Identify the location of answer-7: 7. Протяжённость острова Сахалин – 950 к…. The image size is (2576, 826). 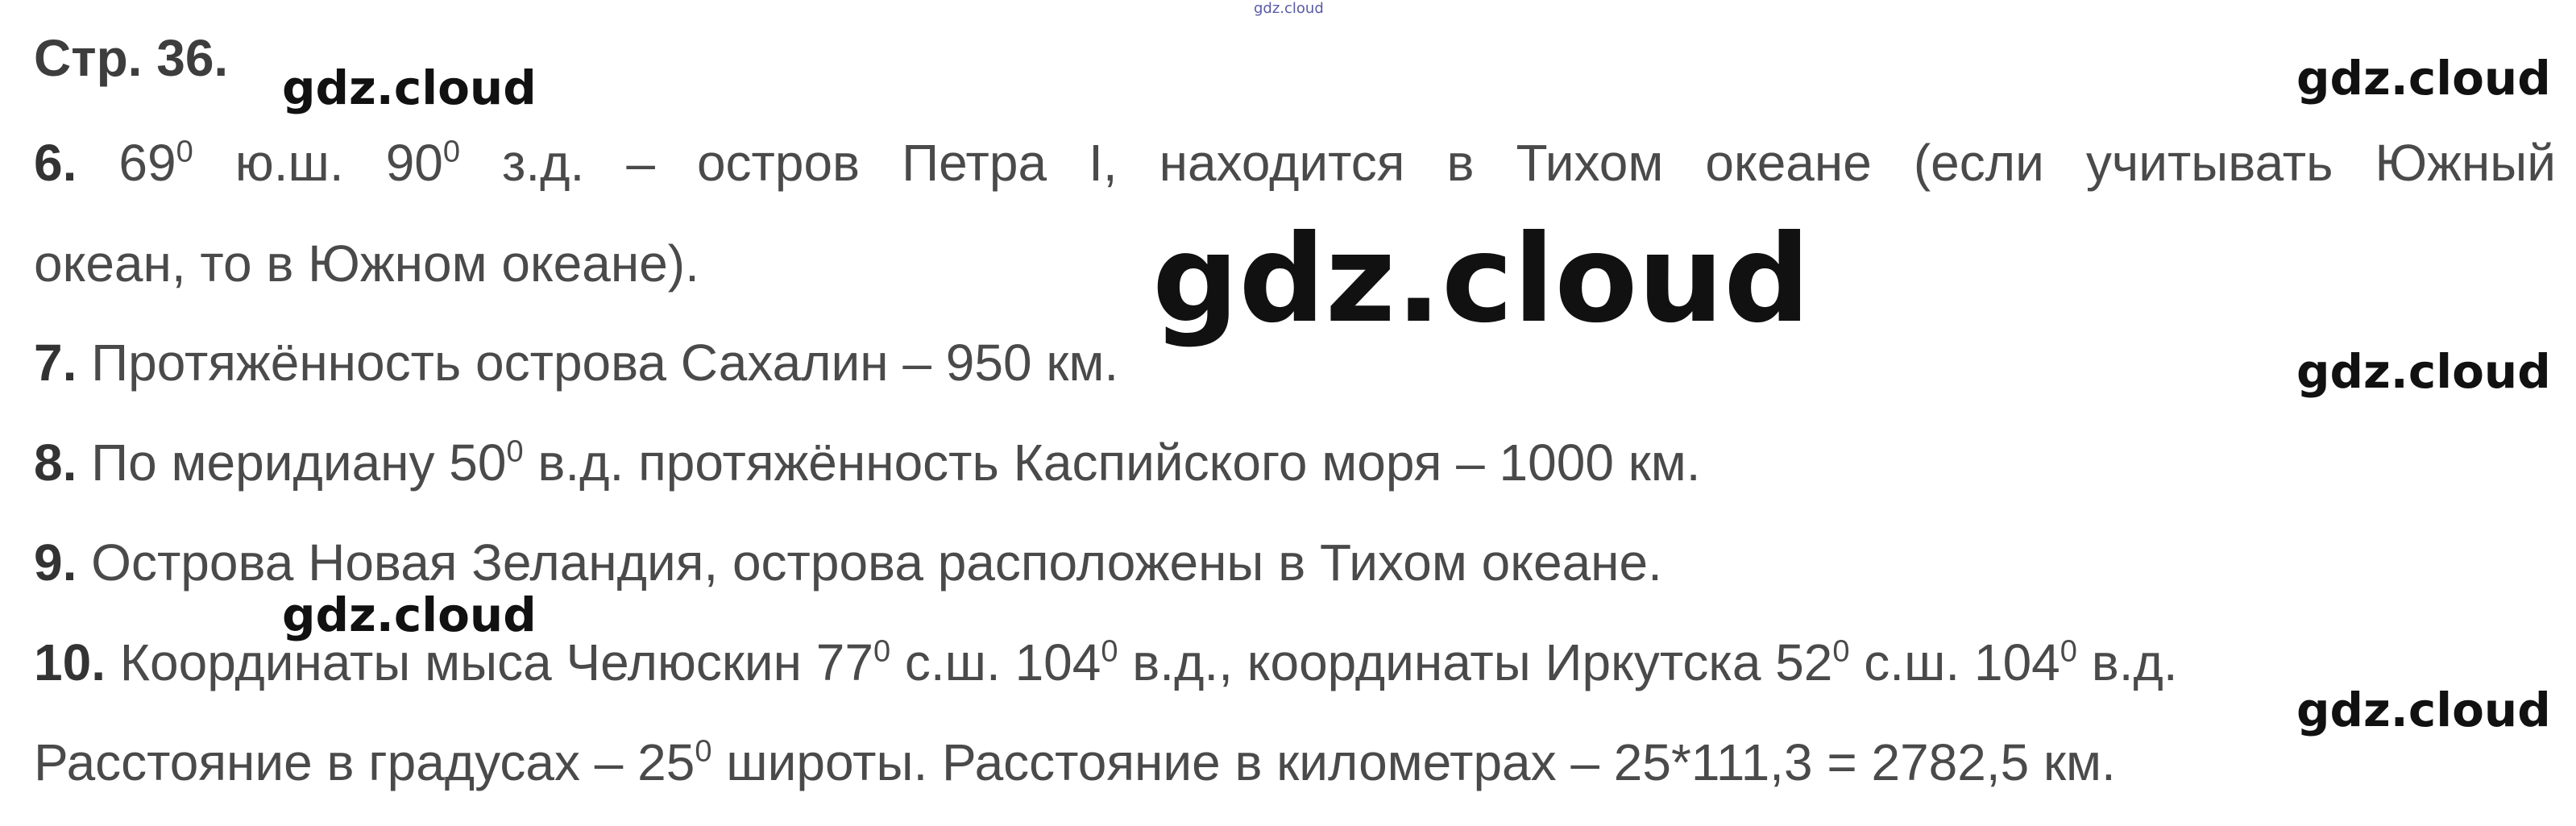
(576, 363).